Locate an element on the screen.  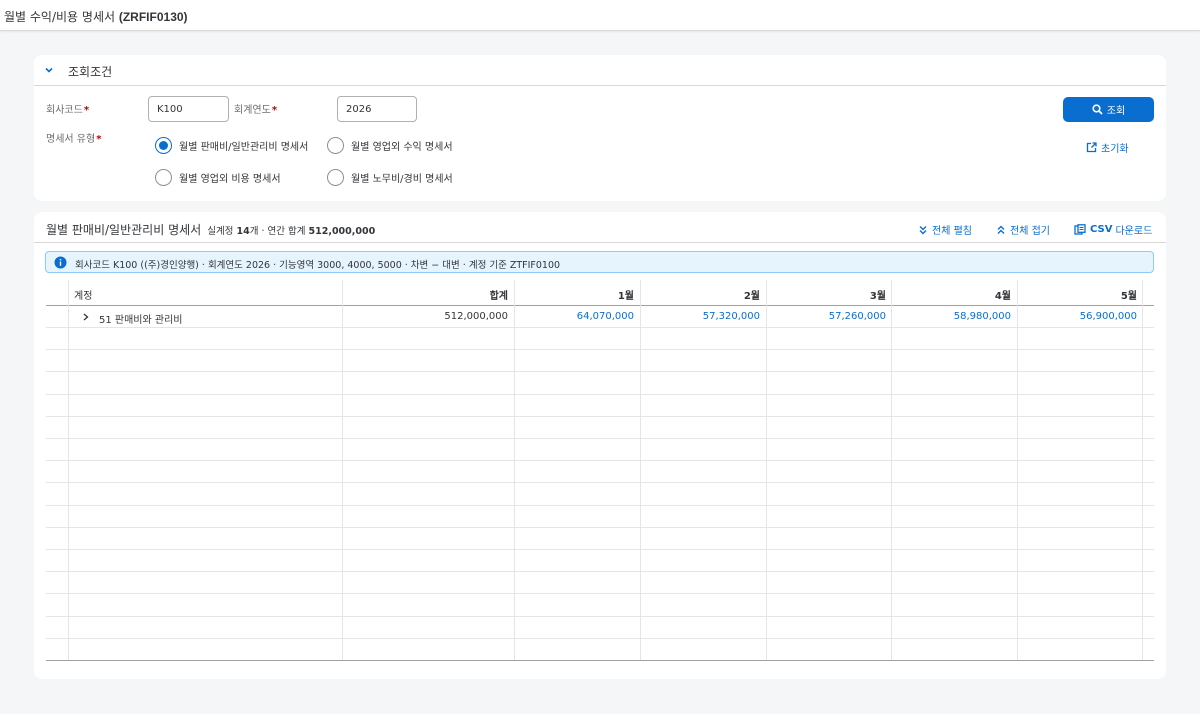
expand-row-icon is located at coordinates (90, 317).